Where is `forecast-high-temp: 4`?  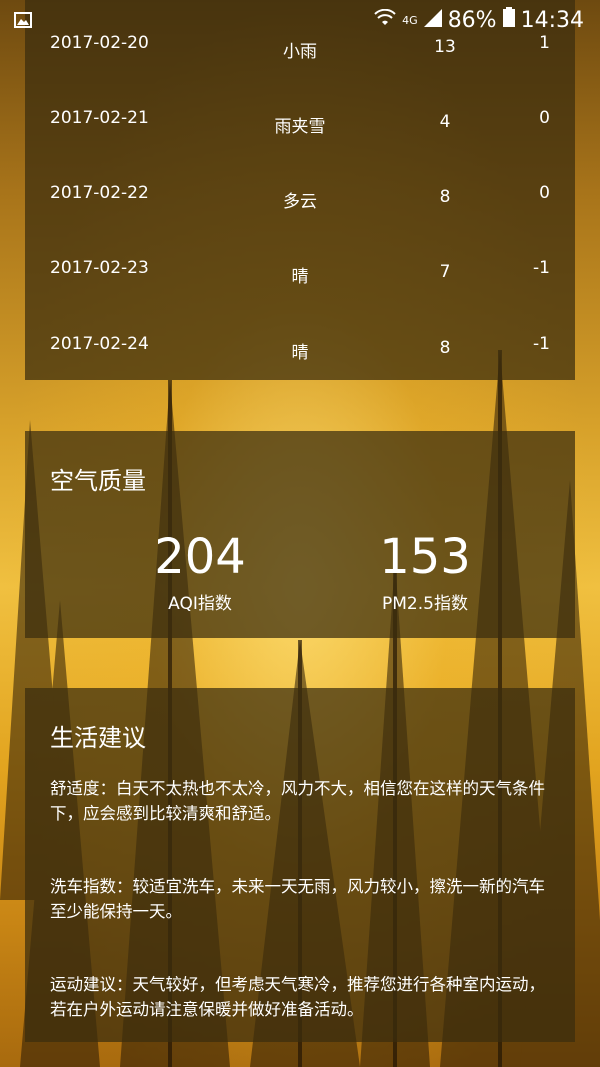 forecast-high-temp: 4 is located at coordinates (445, 122).